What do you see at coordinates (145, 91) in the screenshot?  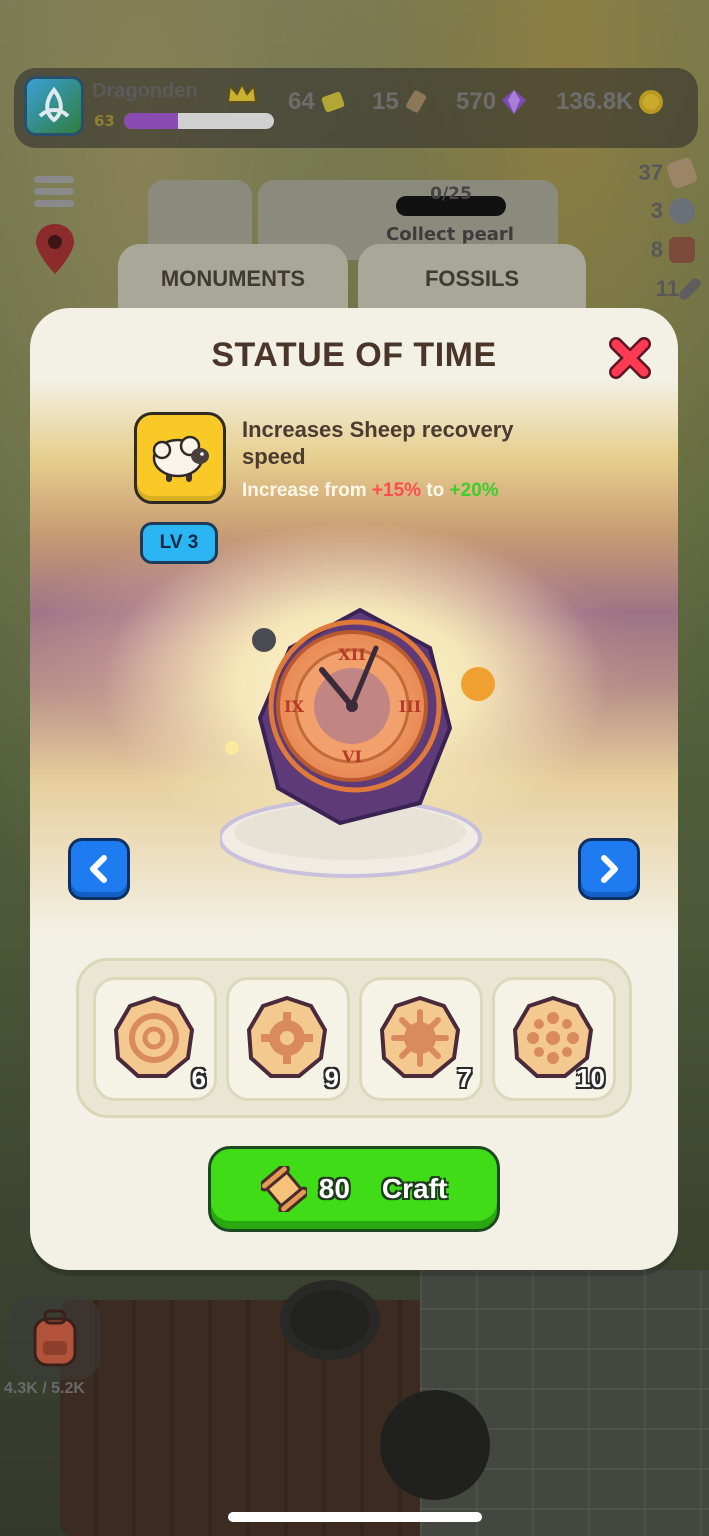 I see `player-name: Dragonden` at bounding box center [145, 91].